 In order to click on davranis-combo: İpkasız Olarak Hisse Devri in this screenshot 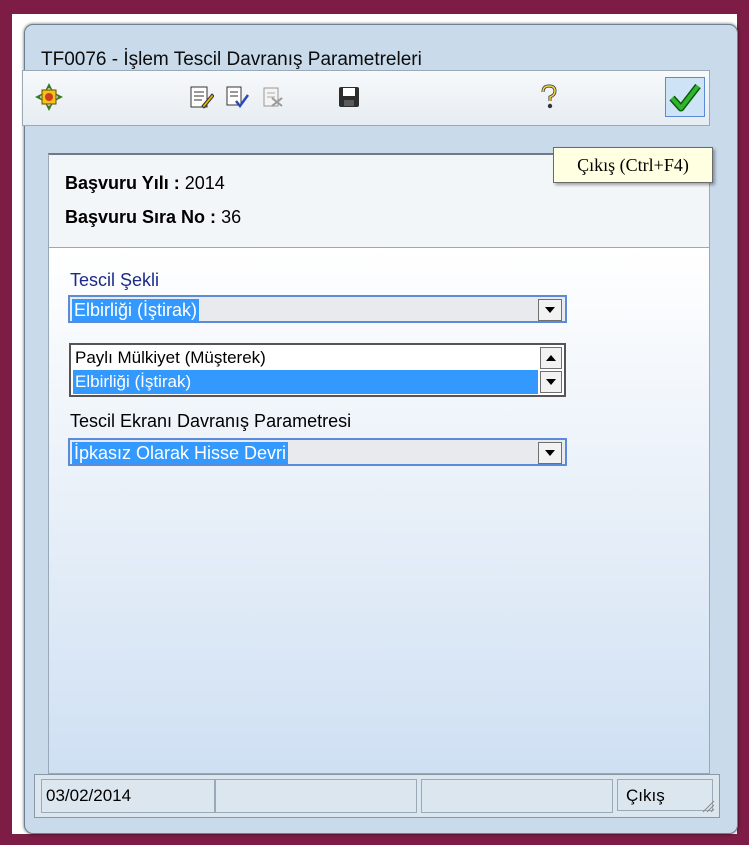, I will do `click(317, 452)`.